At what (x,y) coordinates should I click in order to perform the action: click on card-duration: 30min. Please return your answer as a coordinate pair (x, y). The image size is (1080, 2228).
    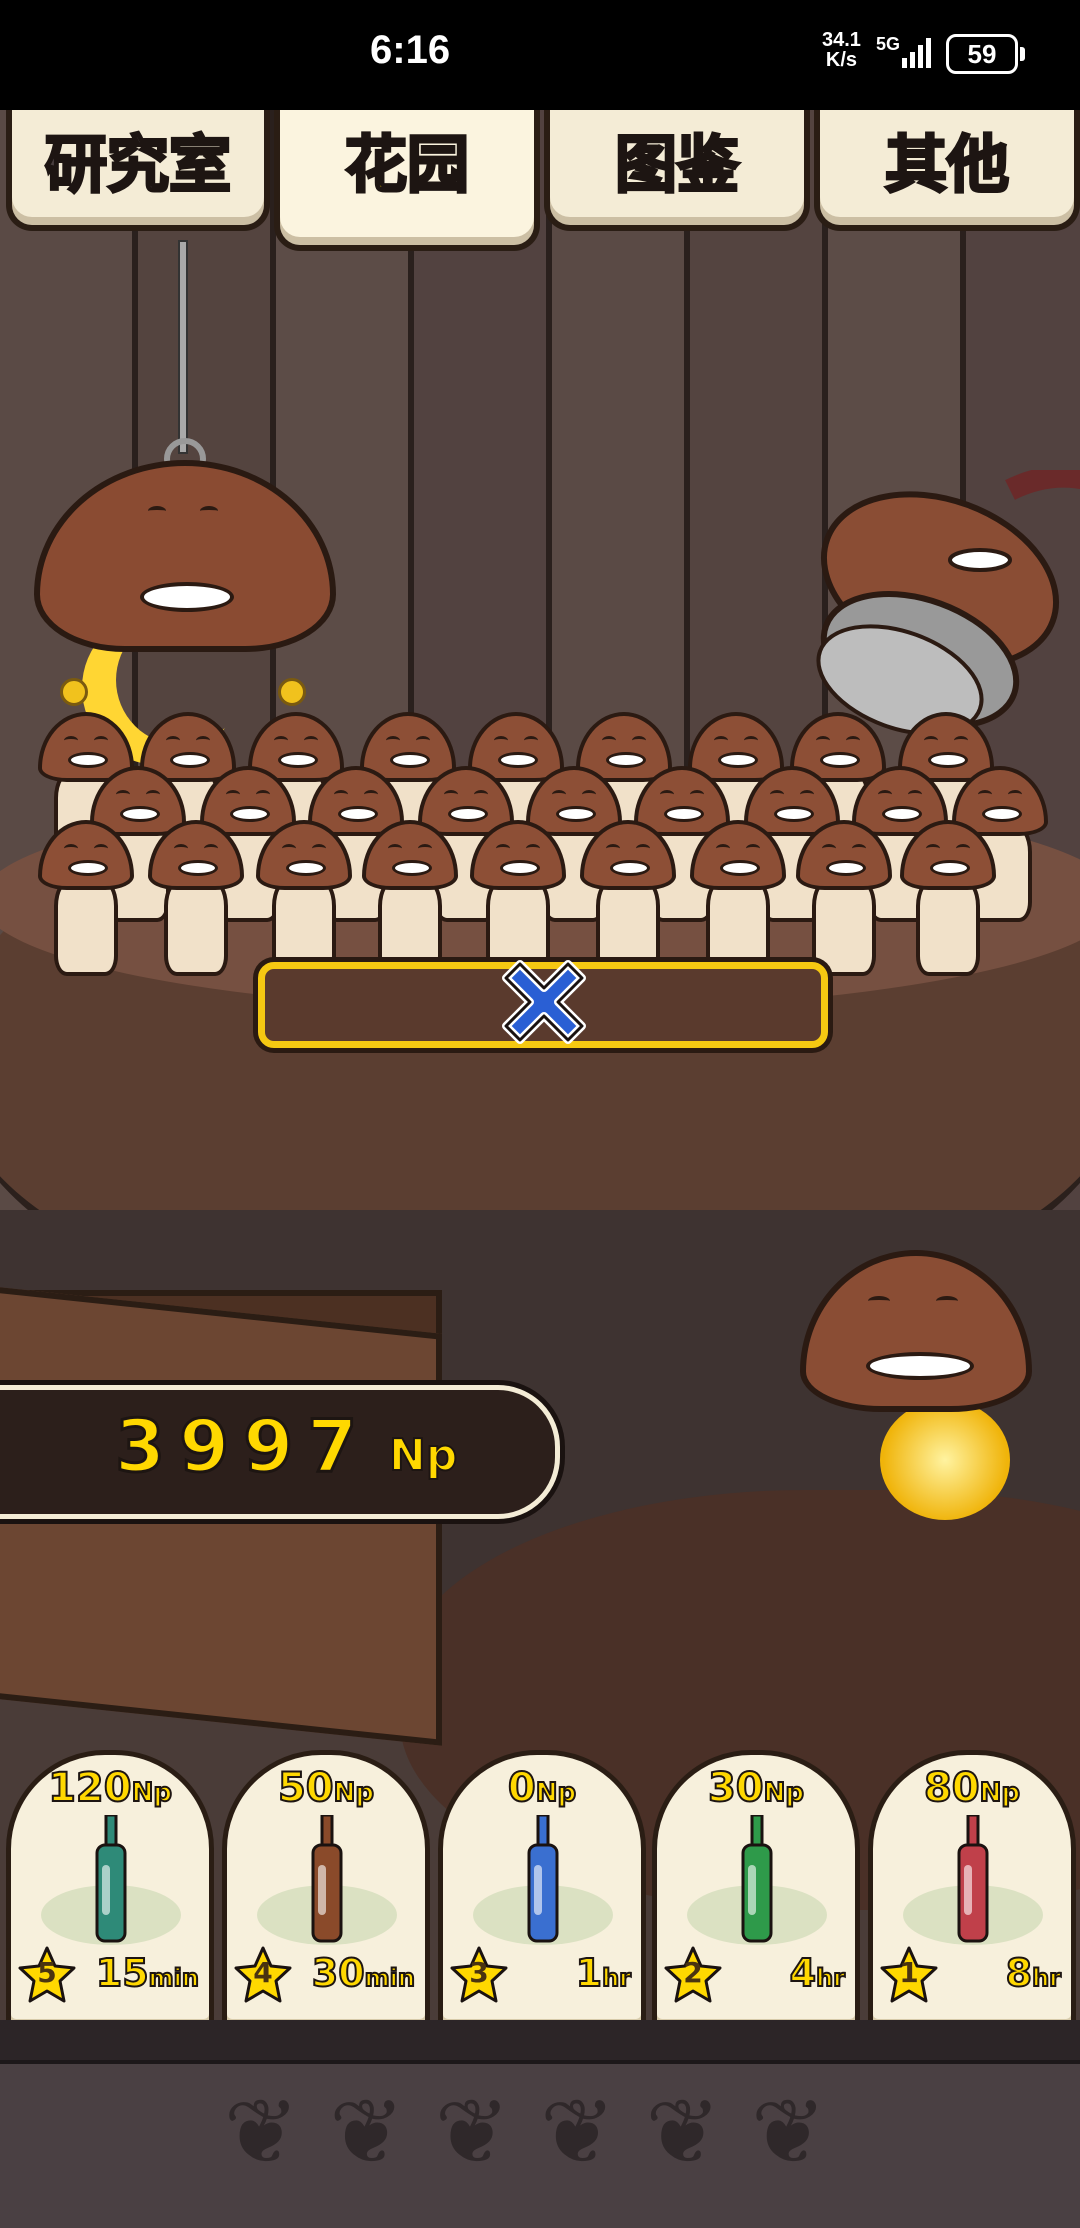
    Looking at the image, I should click on (363, 1973).